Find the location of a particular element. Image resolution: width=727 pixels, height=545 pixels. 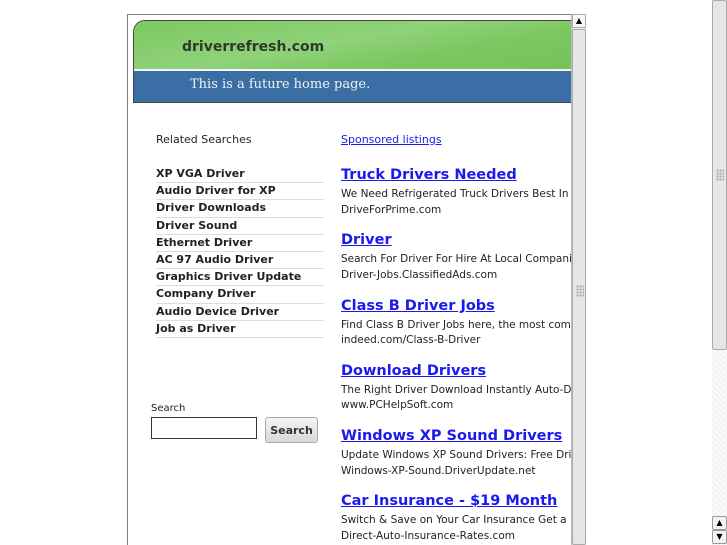

ad-title-link: Truck Drivers Needed is located at coordinates (456, 177).